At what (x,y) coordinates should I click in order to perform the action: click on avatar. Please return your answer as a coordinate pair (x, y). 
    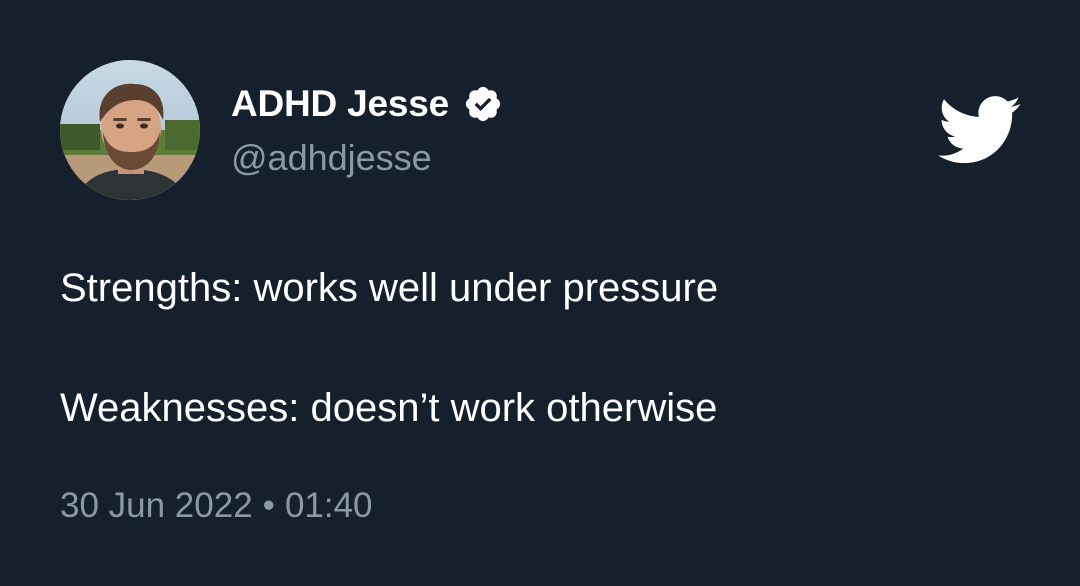
    Looking at the image, I should click on (130, 130).